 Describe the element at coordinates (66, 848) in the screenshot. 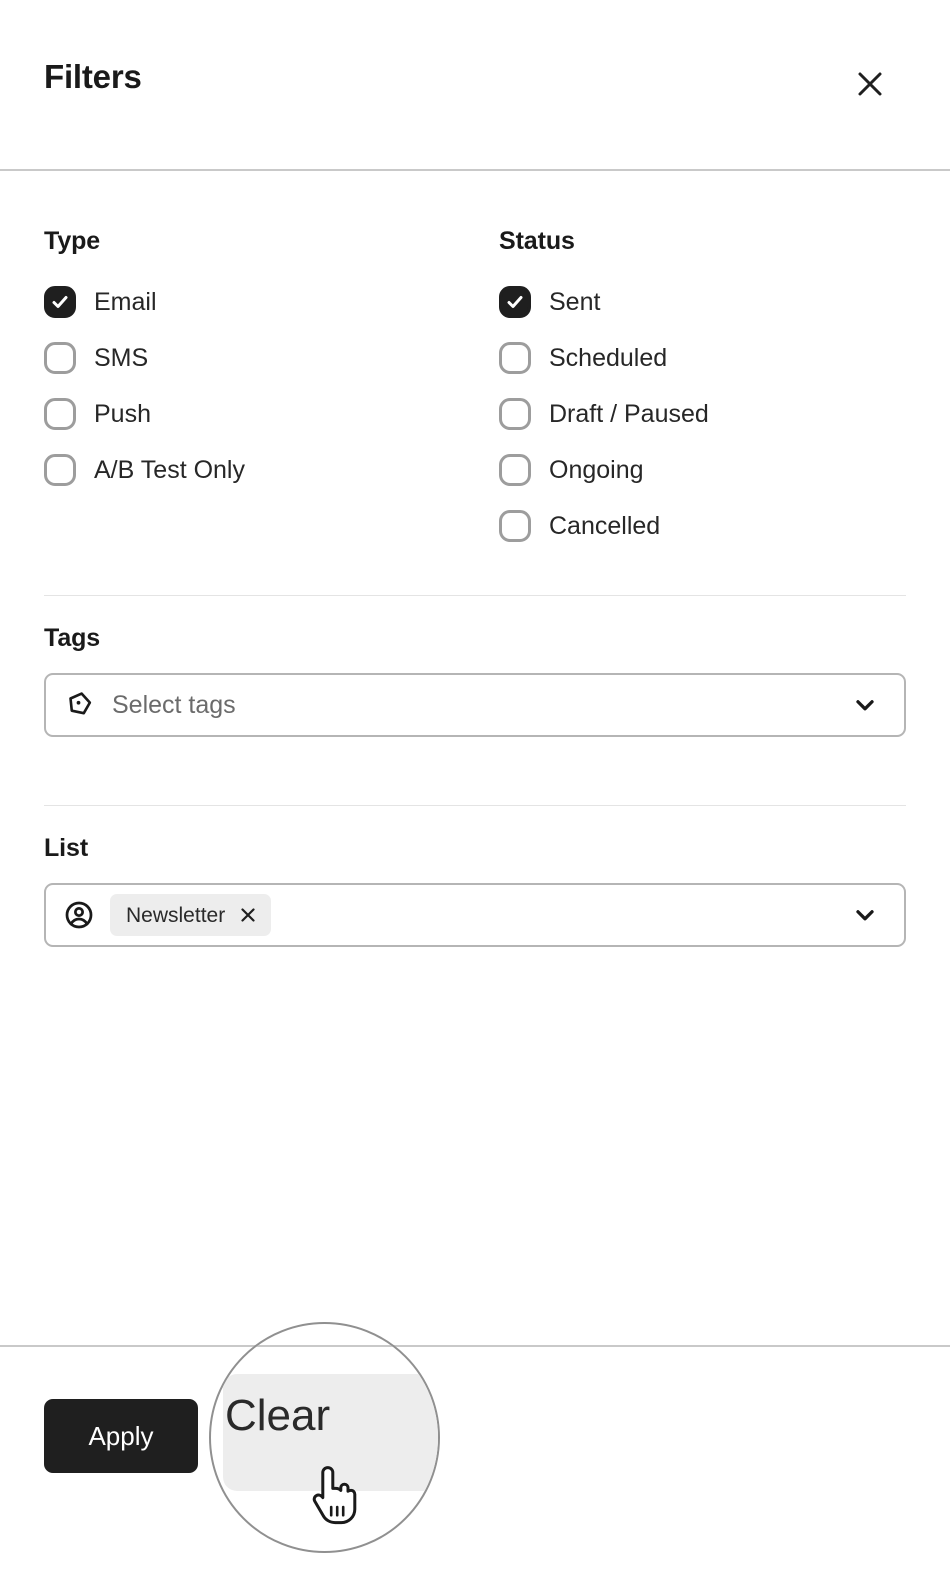

I see `field-heading-list: List` at that location.